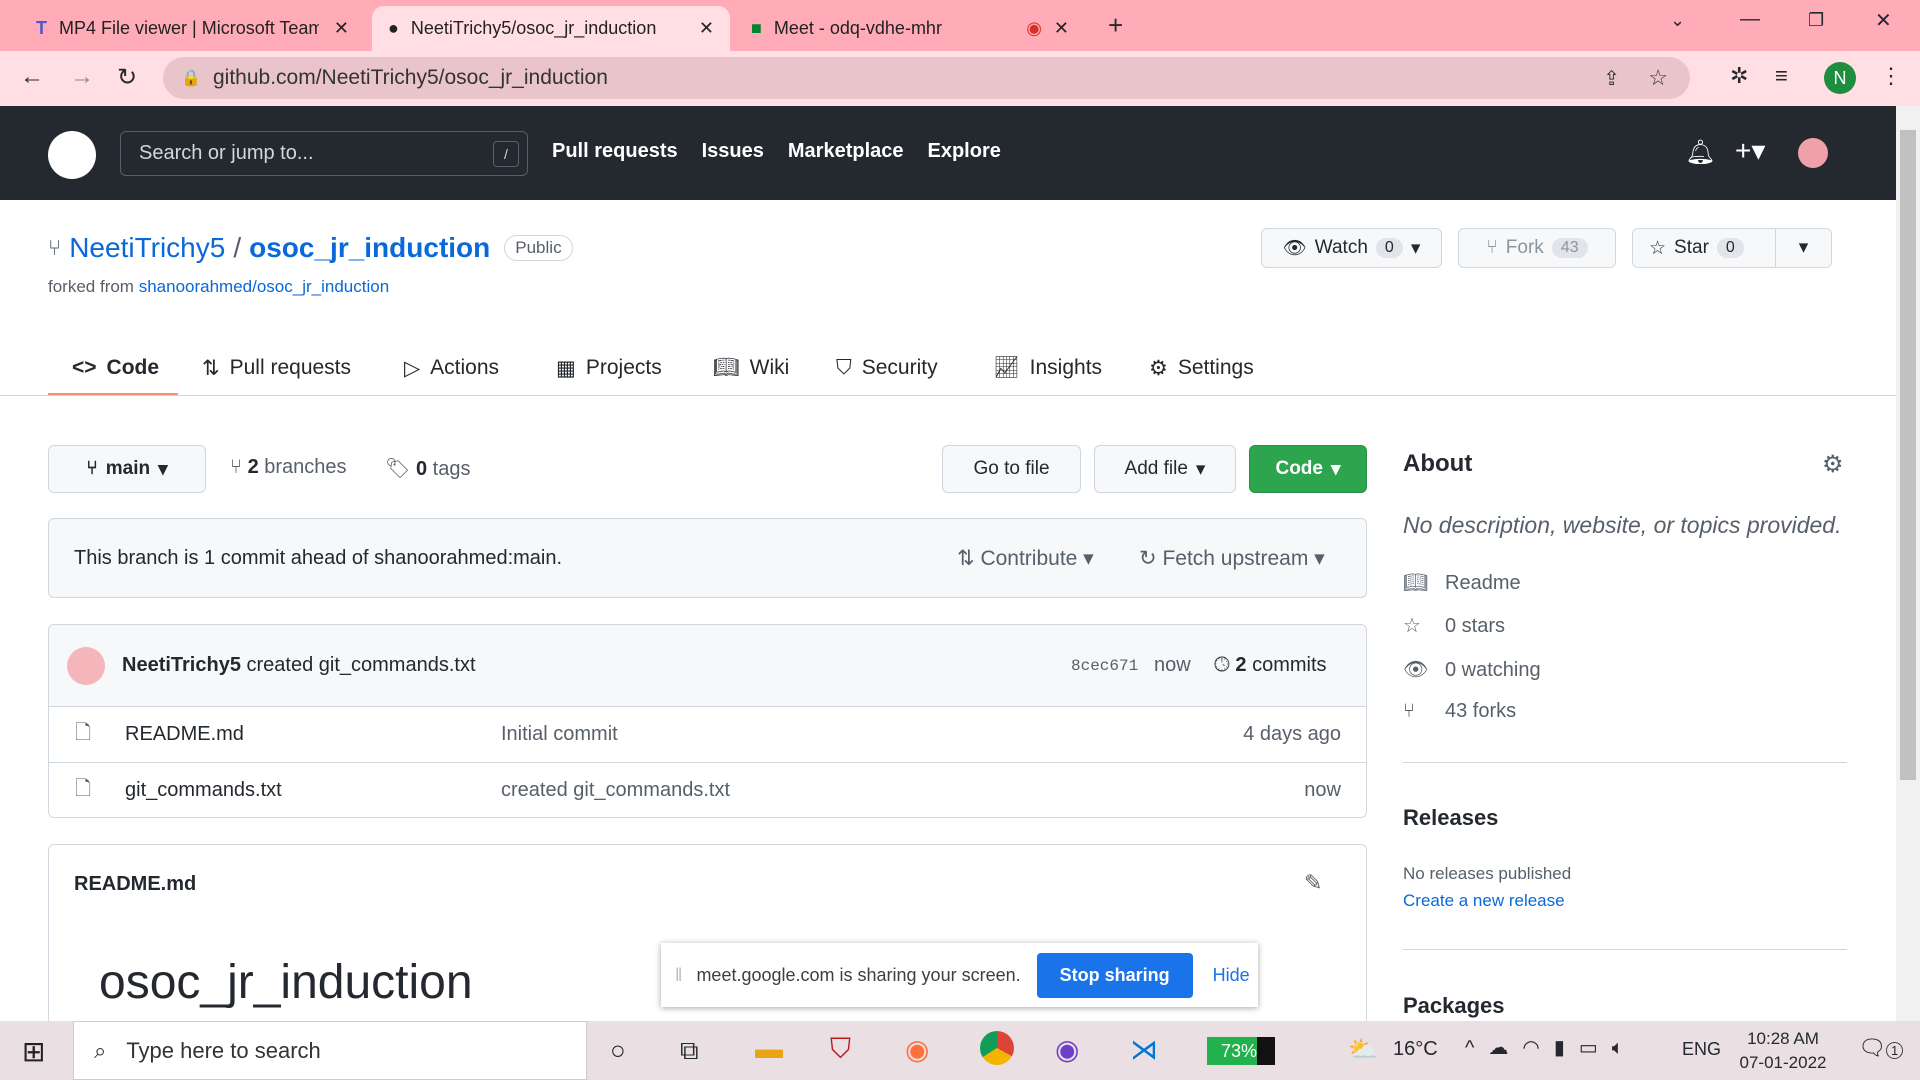  Describe the element at coordinates (1803, 248) in the screenshot. I see `star-dropdown: ▾` at that location.